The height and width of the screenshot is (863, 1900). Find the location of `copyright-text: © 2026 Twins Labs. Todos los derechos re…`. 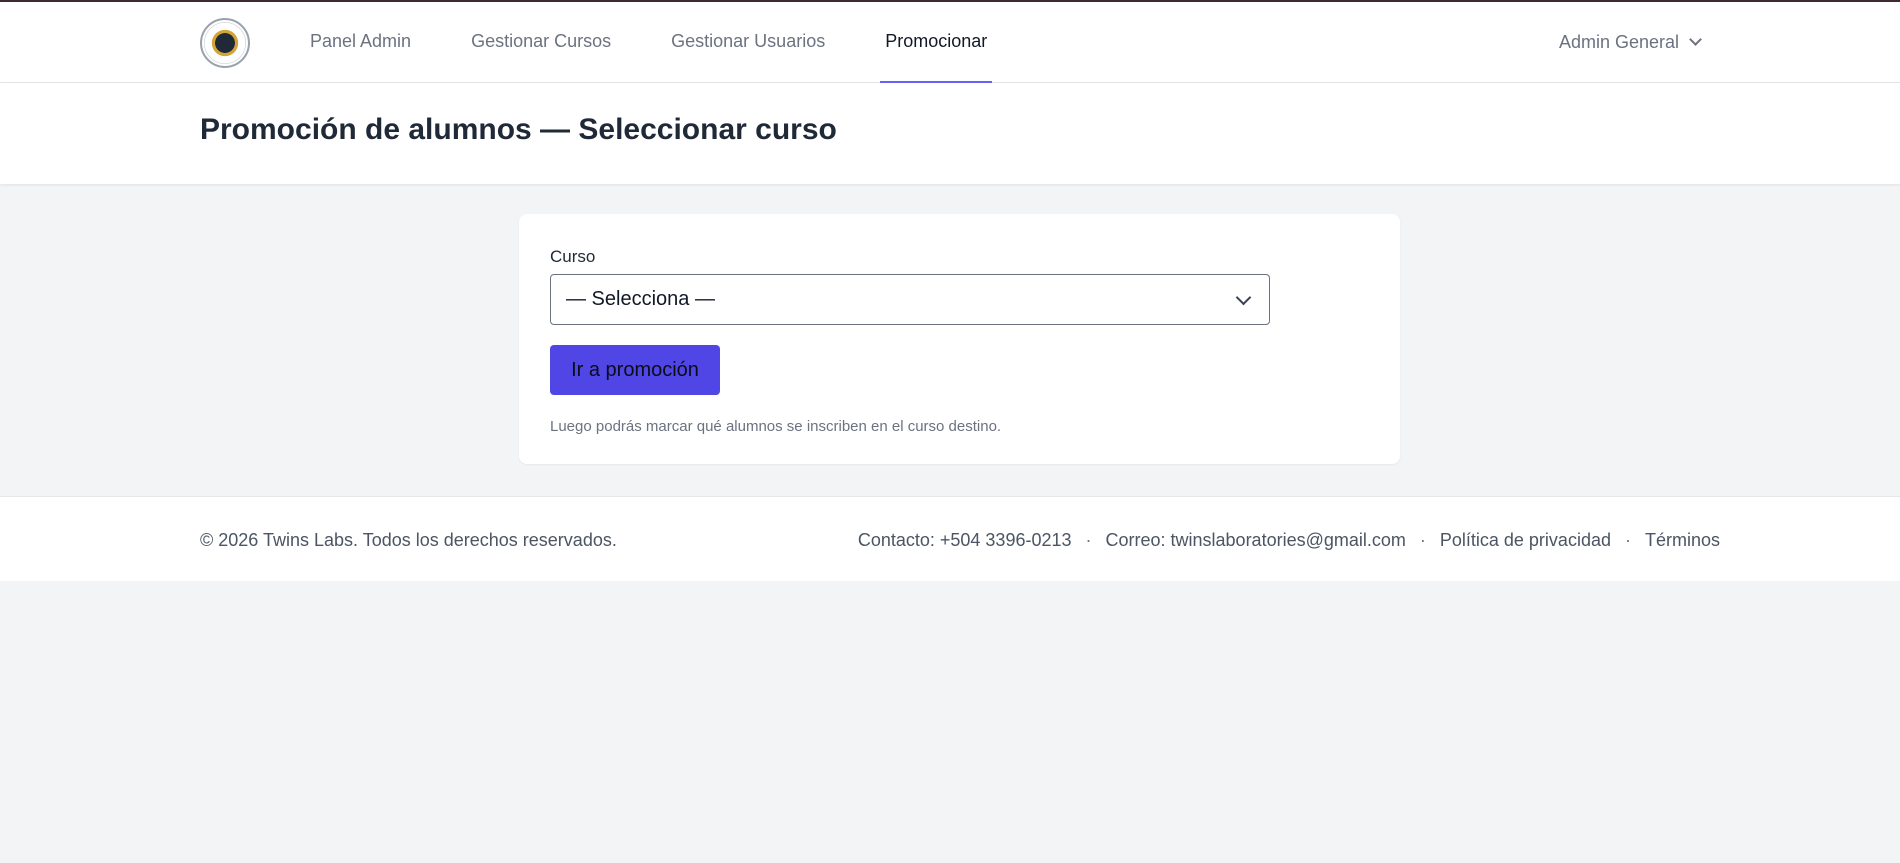

copyright-text: © 2026 Twins Labs. Todos los derechos re… is located at coordinates (408, 540).